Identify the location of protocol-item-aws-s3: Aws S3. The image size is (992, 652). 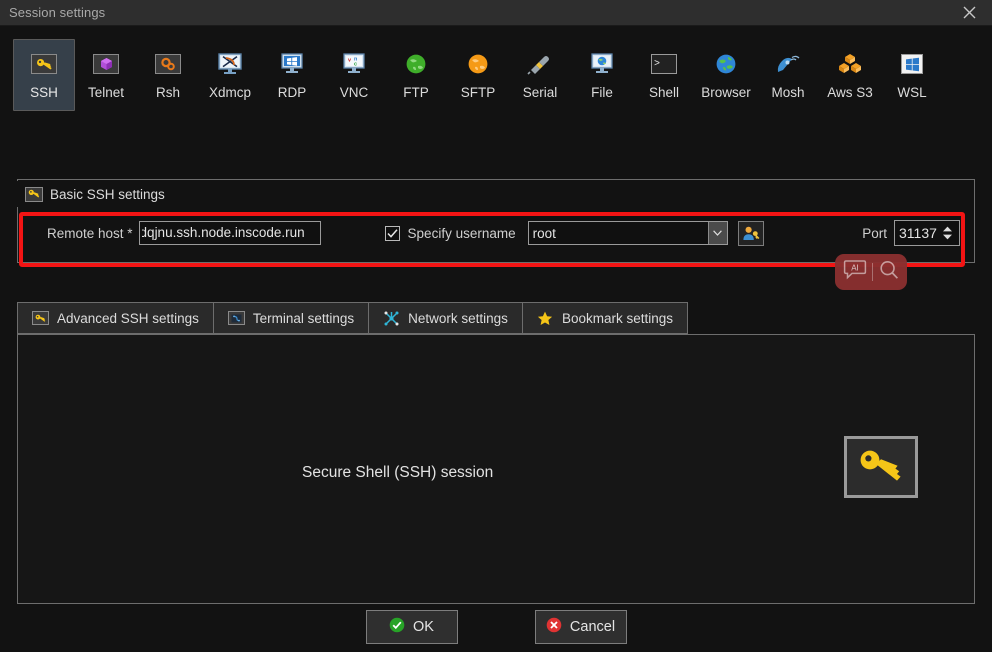
(850, 75).